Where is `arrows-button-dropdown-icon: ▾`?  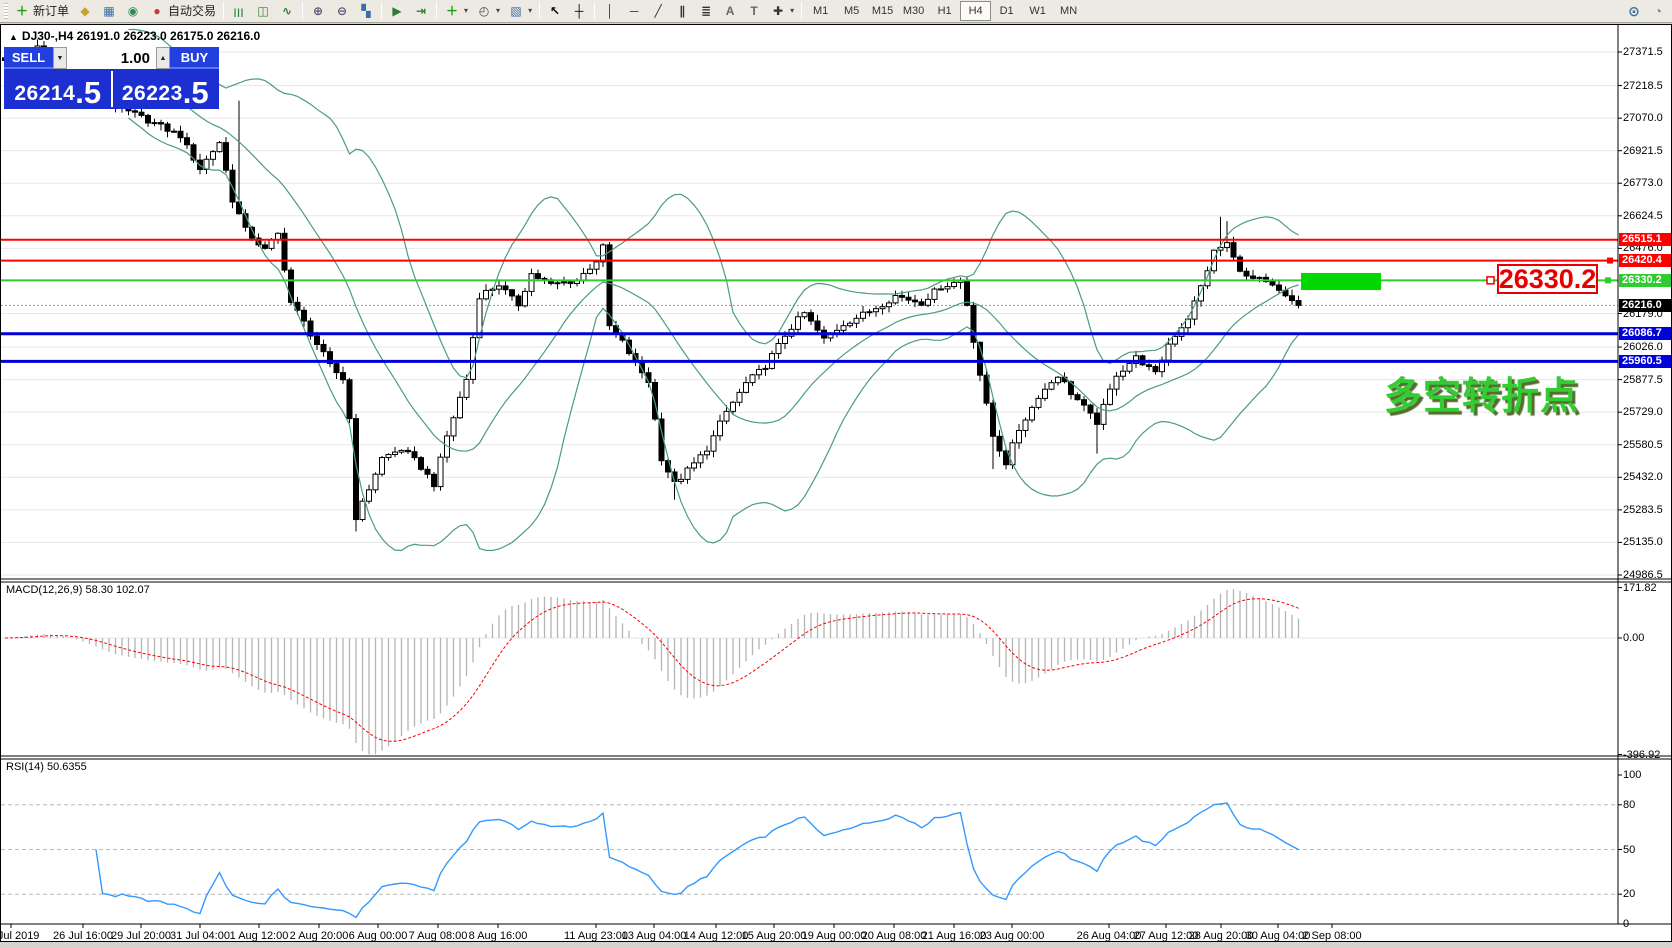
arrows-button-dropdown-icon: ▾ is located at coordinates (792, 10).